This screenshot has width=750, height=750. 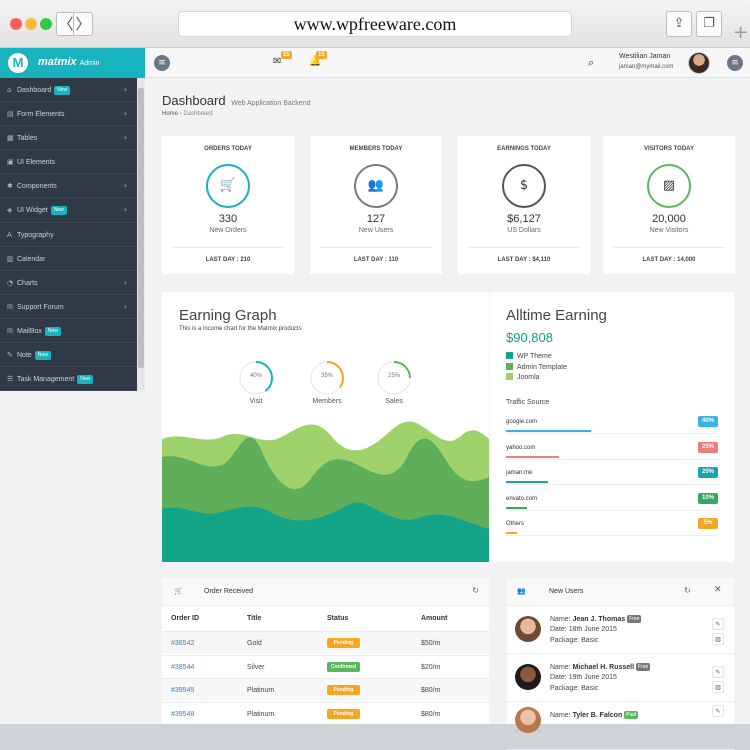 I want to click on task-management-icon: ☰, so click(x=10, y=379).